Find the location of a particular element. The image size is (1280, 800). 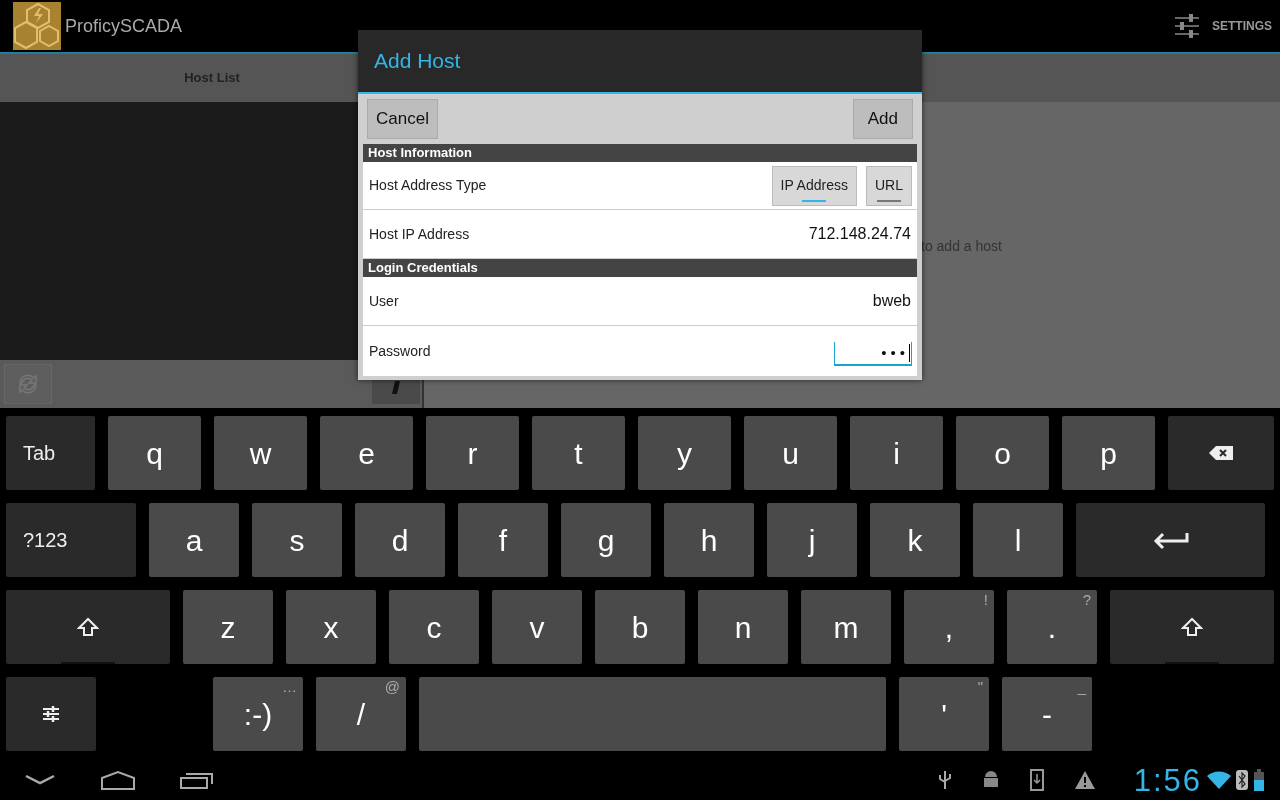

backspace-icon is located at coordinates (1221, 453).